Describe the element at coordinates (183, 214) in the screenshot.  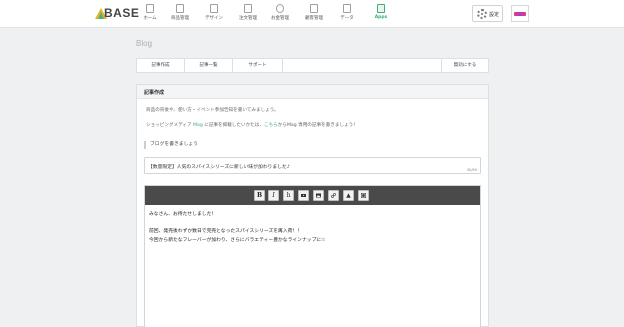
I see `editor-text-line: みなさん、お待たせしました！` at that location.